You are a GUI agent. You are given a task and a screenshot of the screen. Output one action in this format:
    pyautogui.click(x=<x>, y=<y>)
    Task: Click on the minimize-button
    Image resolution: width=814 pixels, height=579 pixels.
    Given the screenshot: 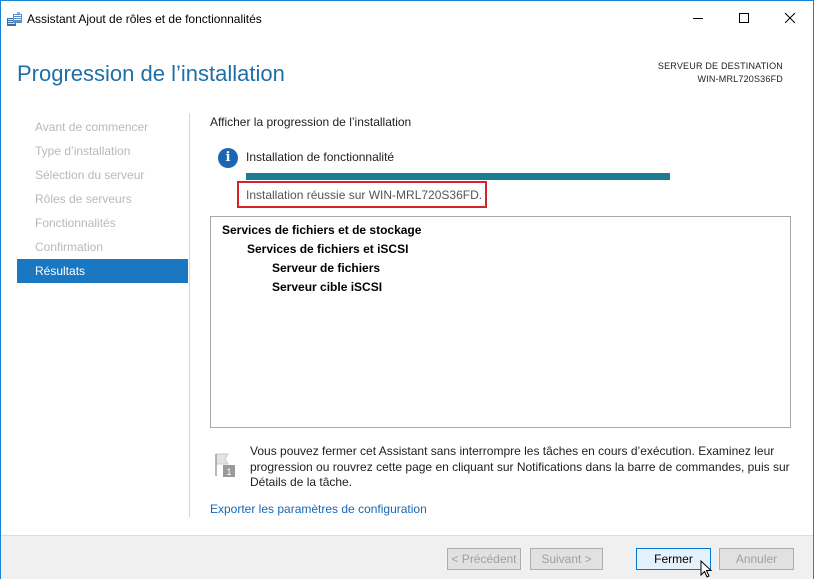 What is the action you would take?
    pyautogui.click(x=698, y=18)
    